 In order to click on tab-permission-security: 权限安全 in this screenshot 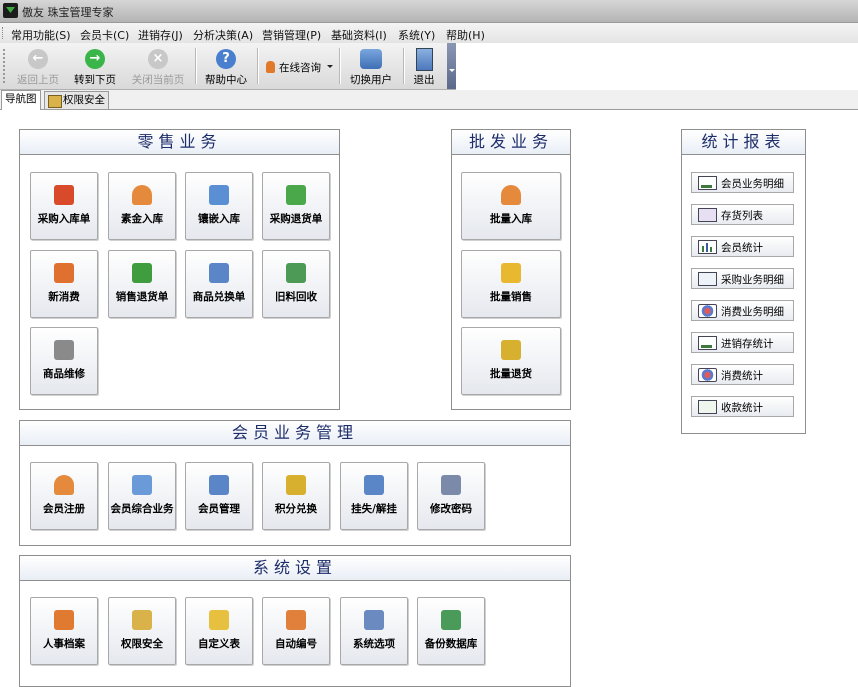, I will do `click(76, 100)`.